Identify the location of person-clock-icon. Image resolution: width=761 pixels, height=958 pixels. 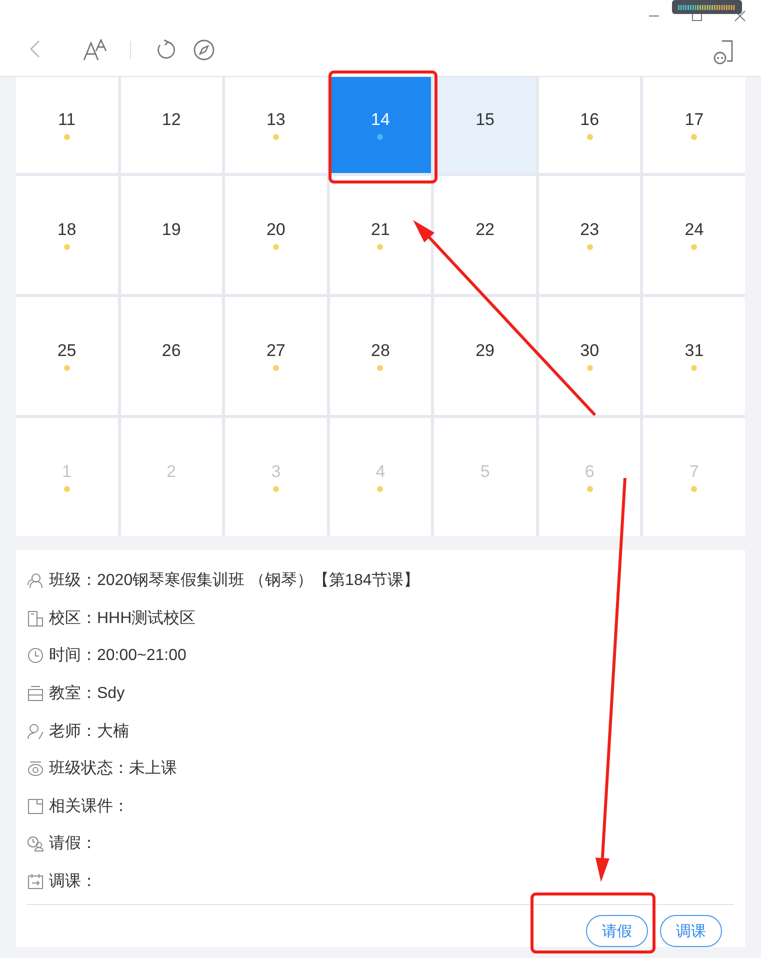
(35, 843).